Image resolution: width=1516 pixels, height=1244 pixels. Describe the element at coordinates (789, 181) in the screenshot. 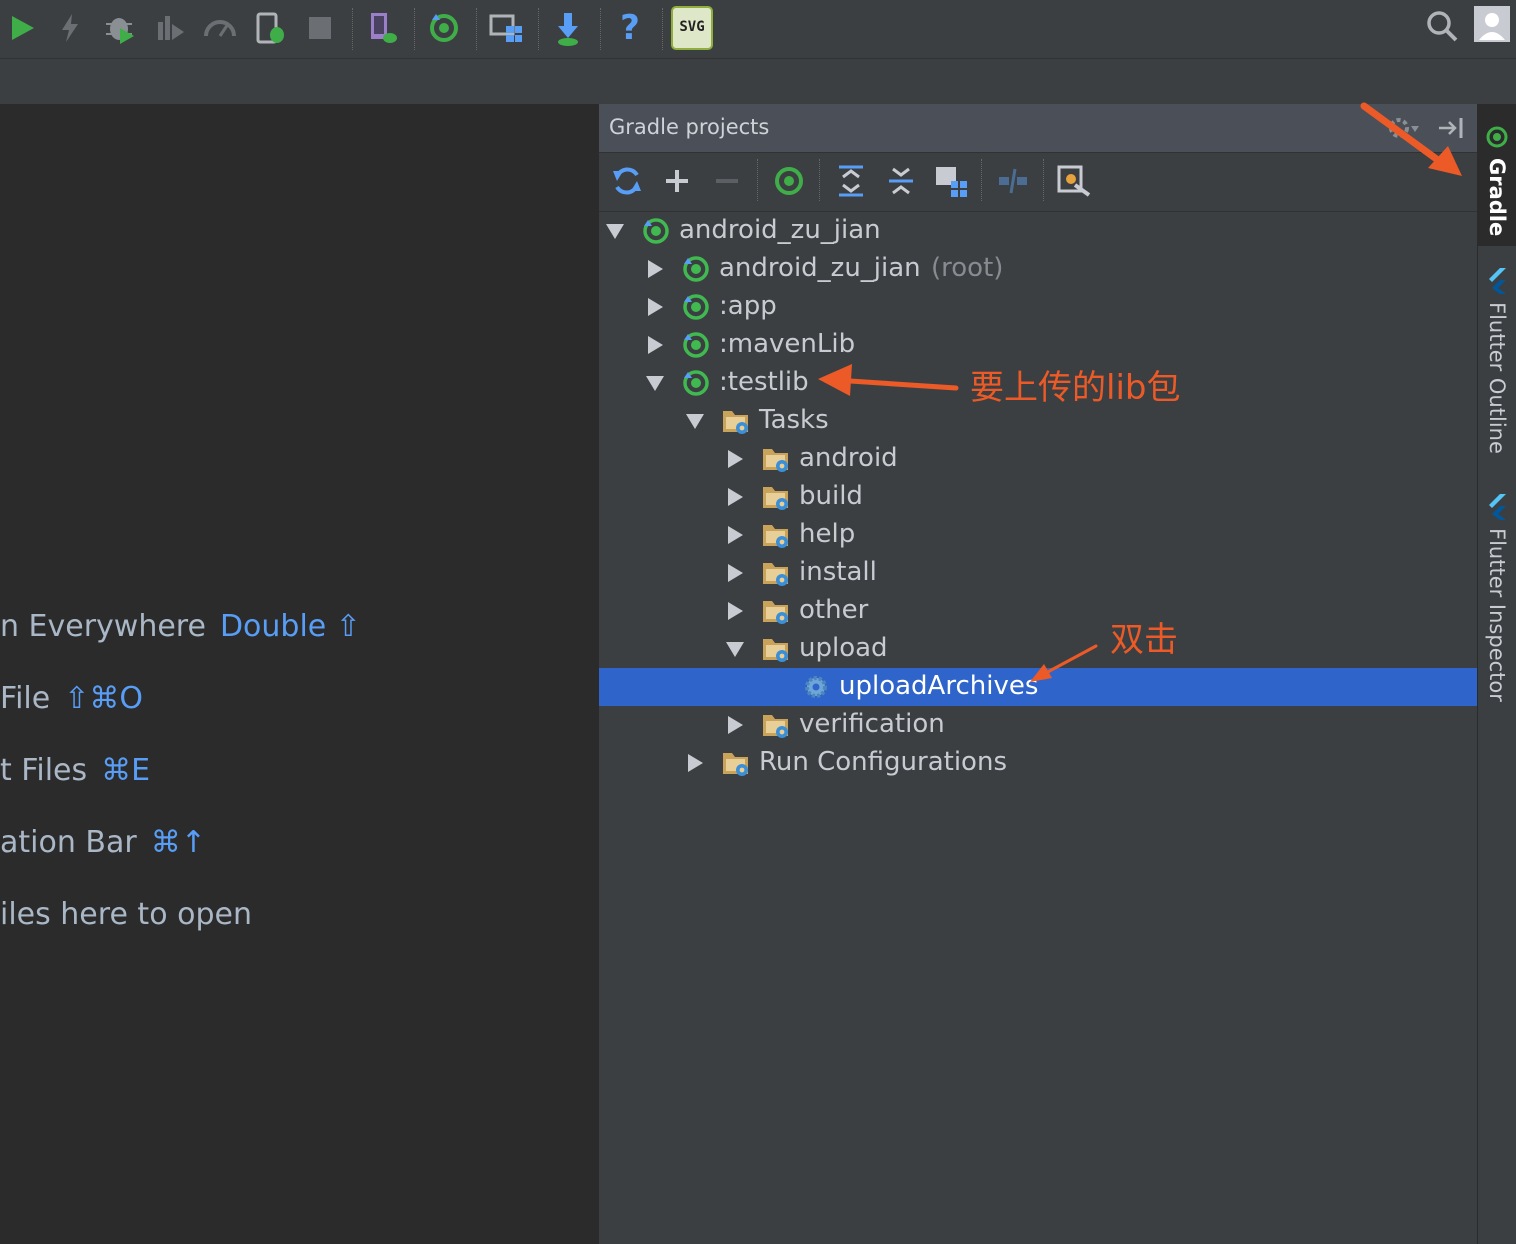

I see `execute-task-icon` at that location.